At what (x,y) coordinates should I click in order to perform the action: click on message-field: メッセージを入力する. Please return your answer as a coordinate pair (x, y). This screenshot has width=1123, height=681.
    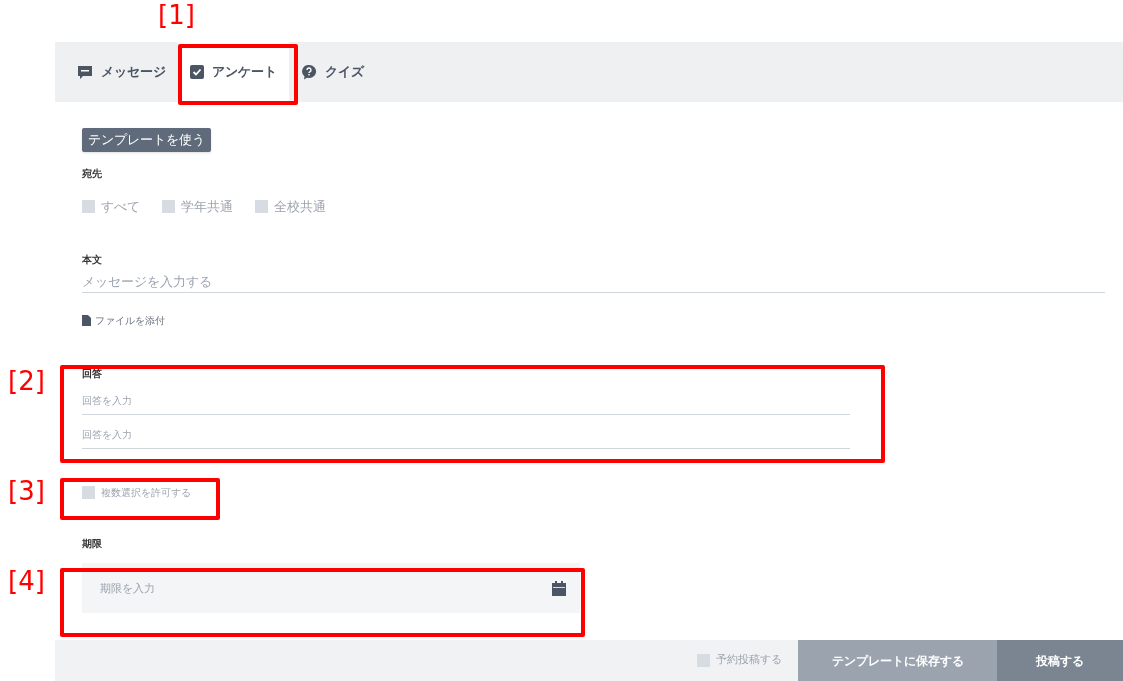
    Looking at the image, I should click on (593, 282).